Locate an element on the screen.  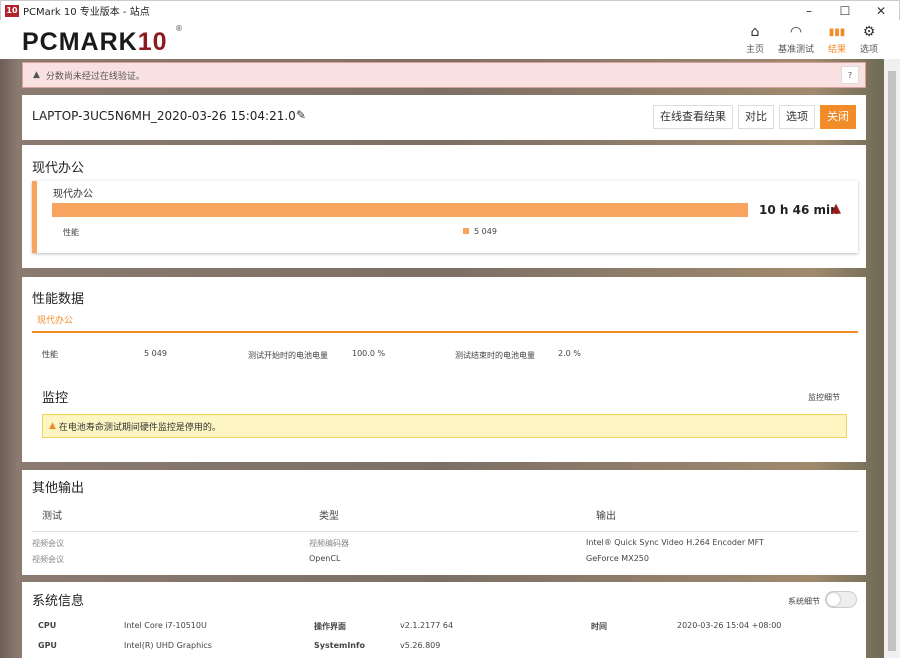
app-header: PCMARK10 ® ⌂ 主页 ◠ 基准测试 ▮▮▮ 结果 ⚙ 选项 is located at coordinates (450, 39).